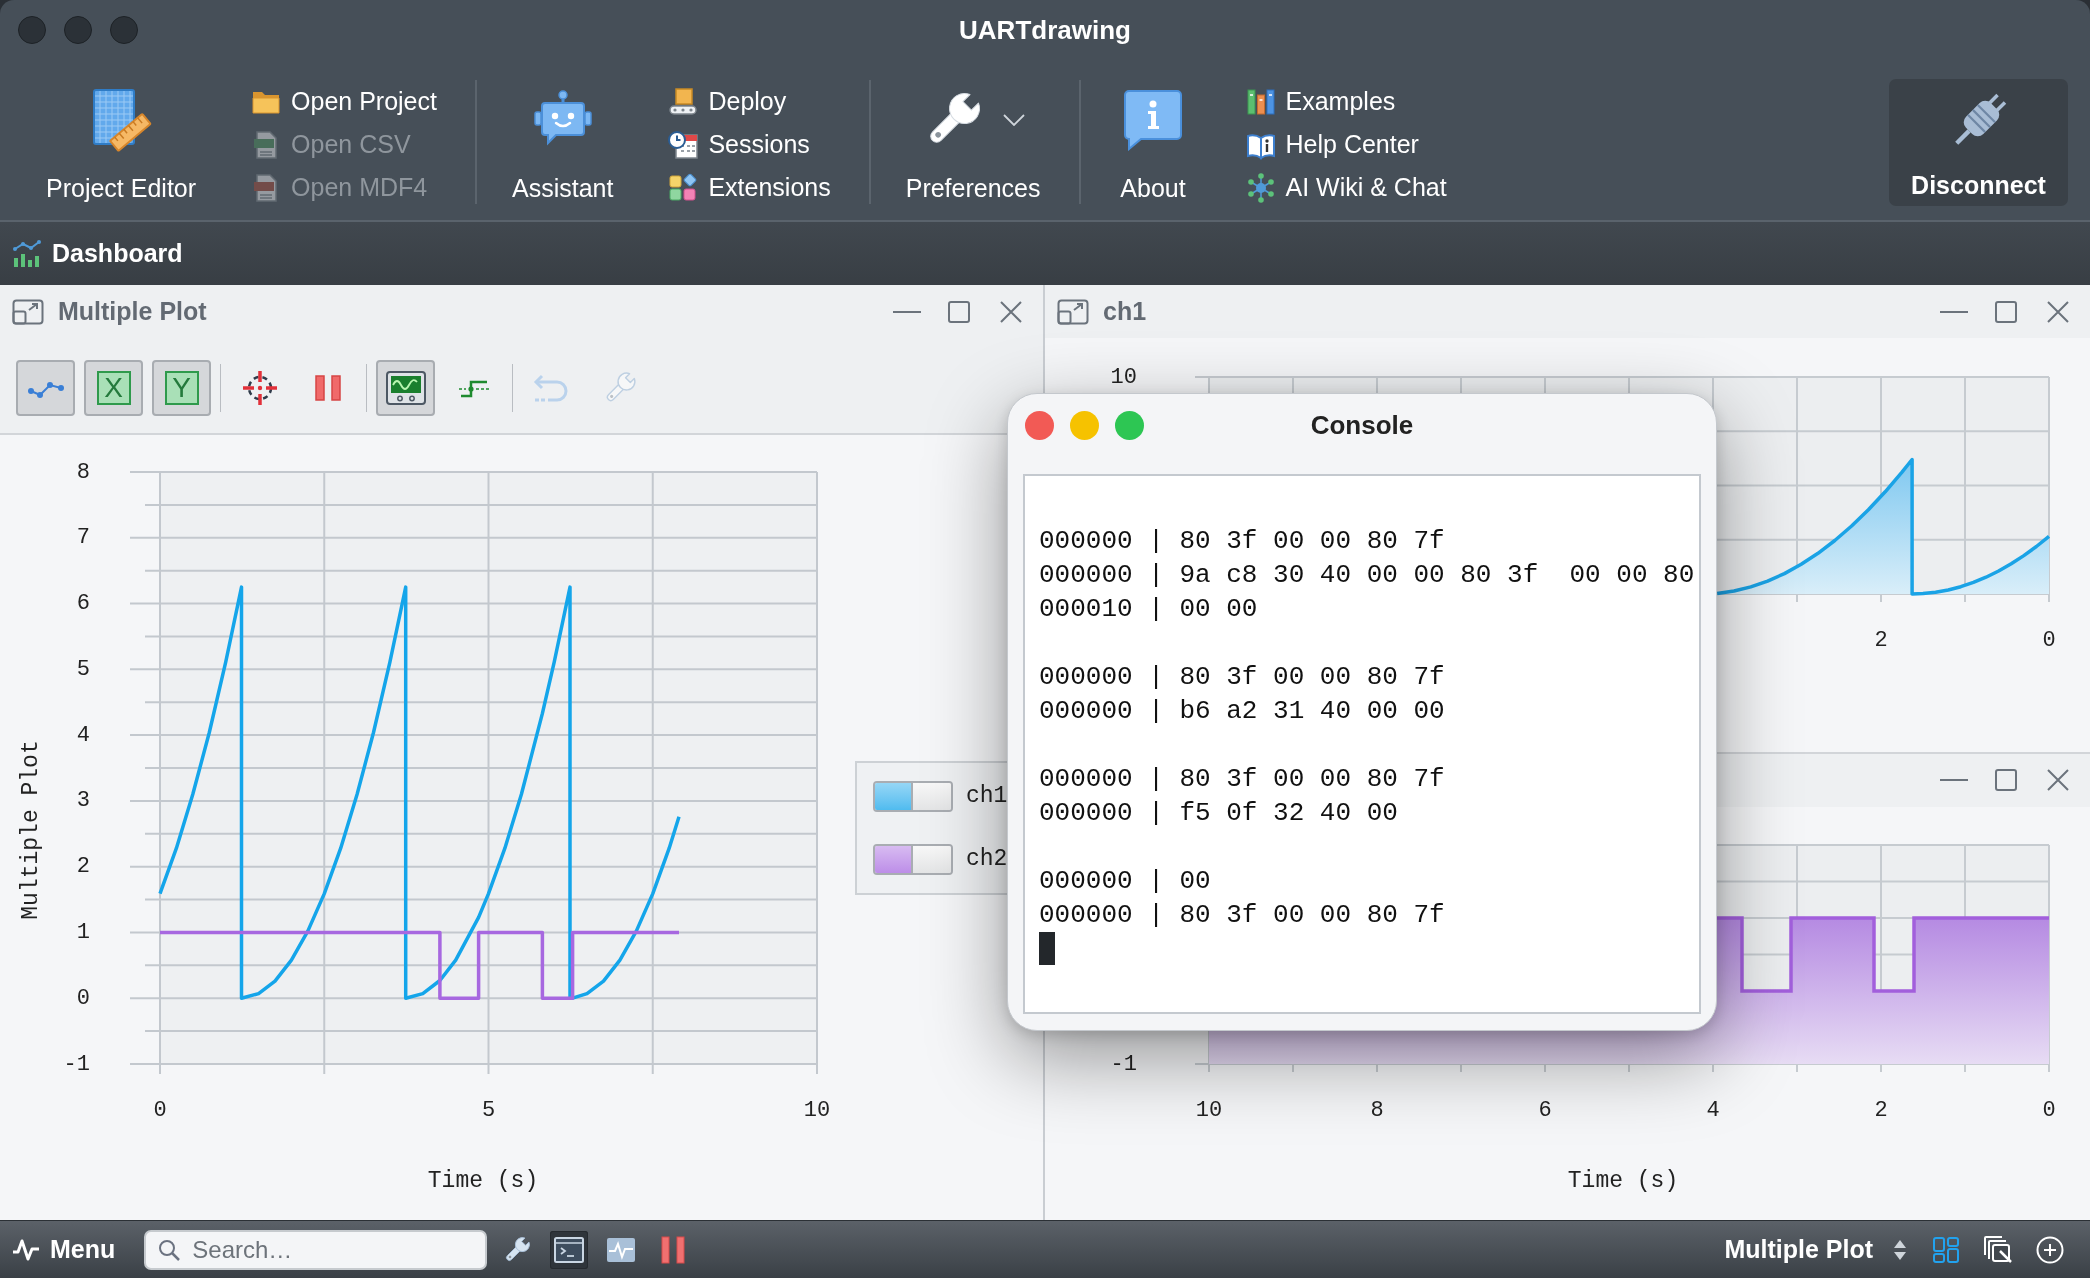 Image resolution: width=2090 pixels, height=1278 pixels. Describe the element at coordinates (1346, 144) in the screenshot. I see `toolbar-button: Help Center` at that location.